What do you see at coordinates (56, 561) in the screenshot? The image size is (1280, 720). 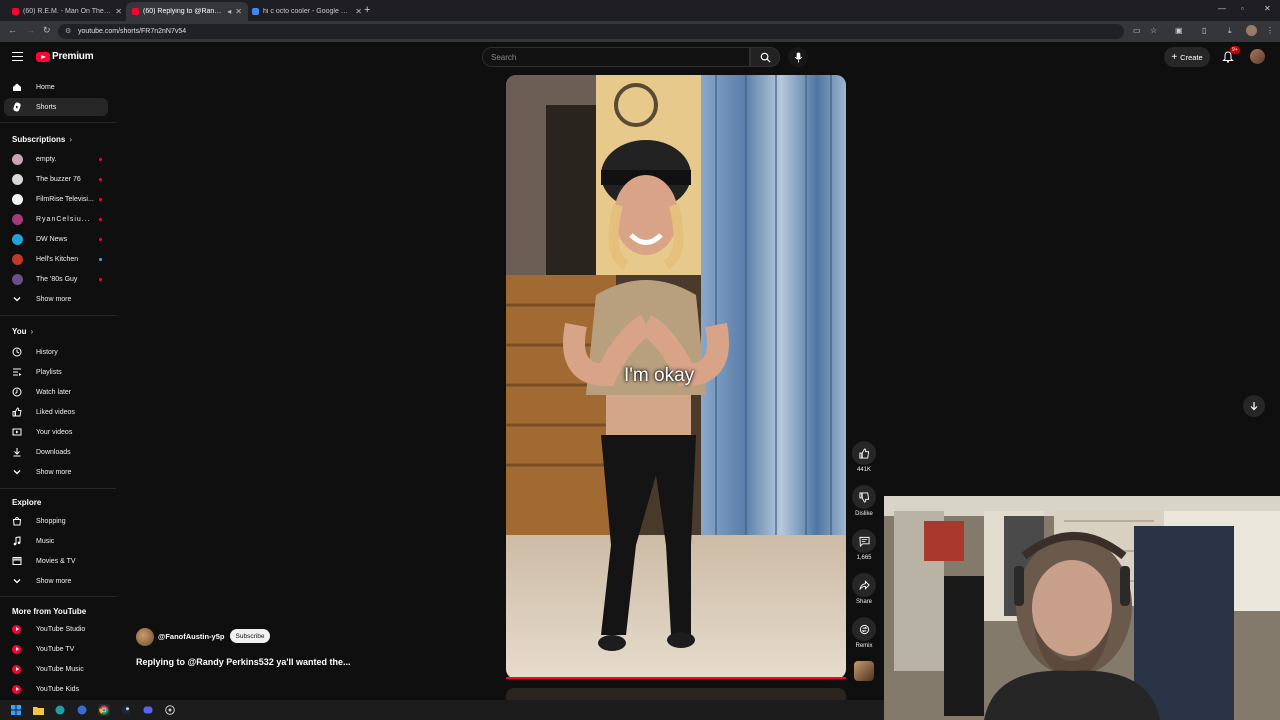 I see `sidebar-item-movies-tv: Movies & TV` at bounding box center [56, 561].